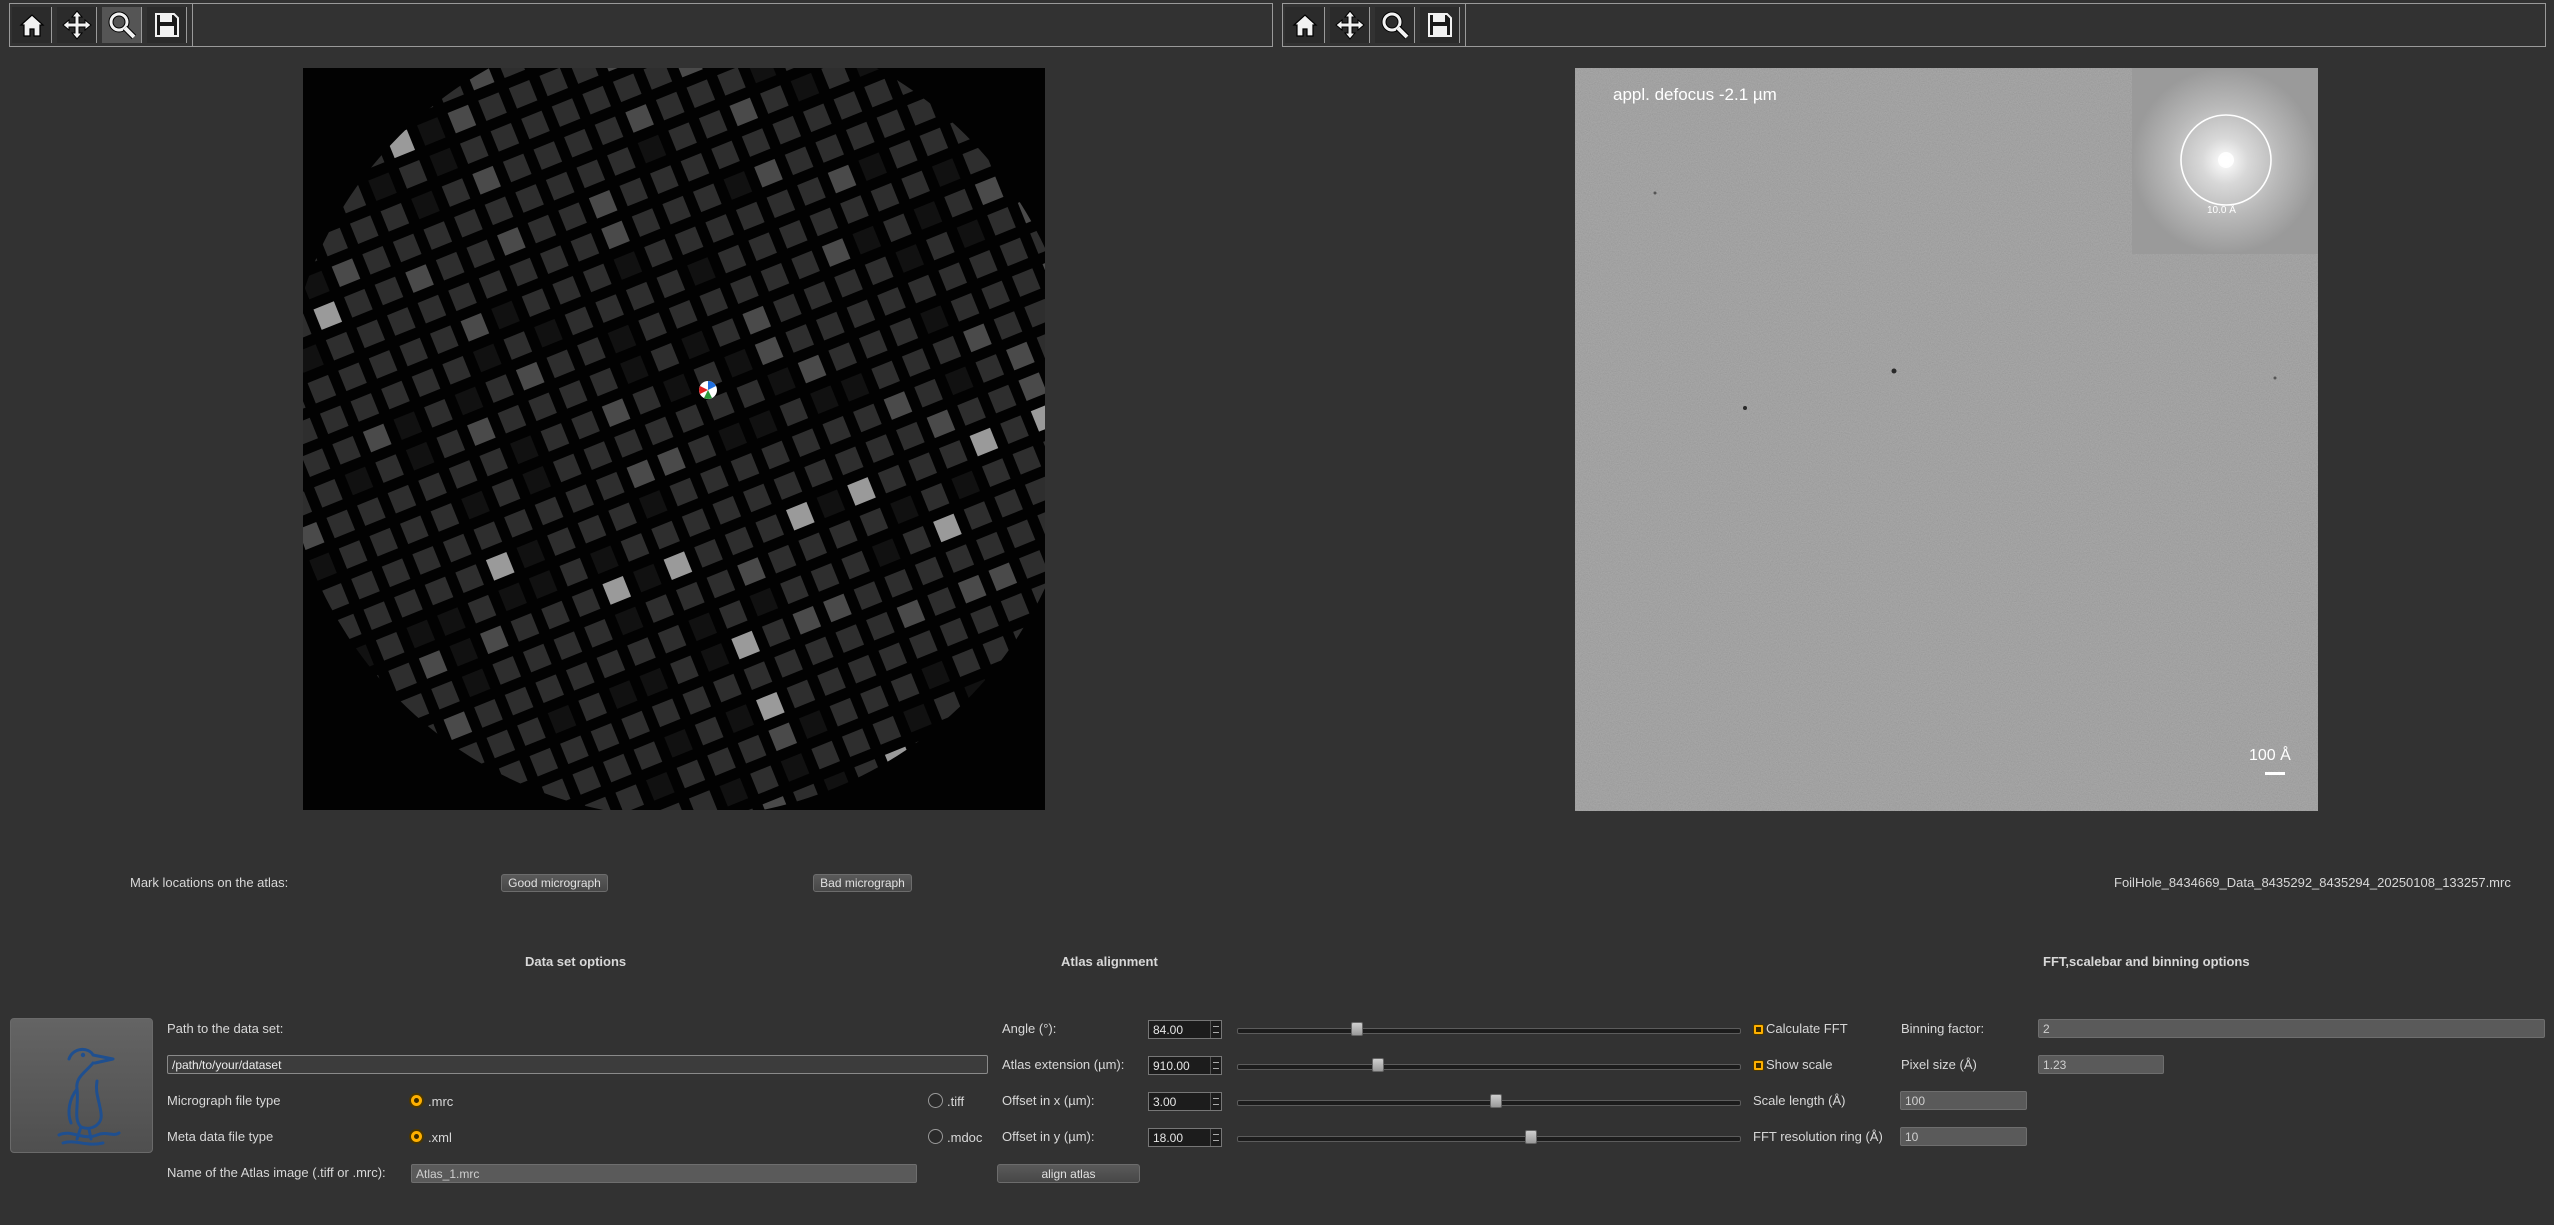 This screenshot has width=2554, height=1225. Describe the element at coordinates (225, 1028) in the screenshot. I see `path-label: Path to the data set:` at that location.